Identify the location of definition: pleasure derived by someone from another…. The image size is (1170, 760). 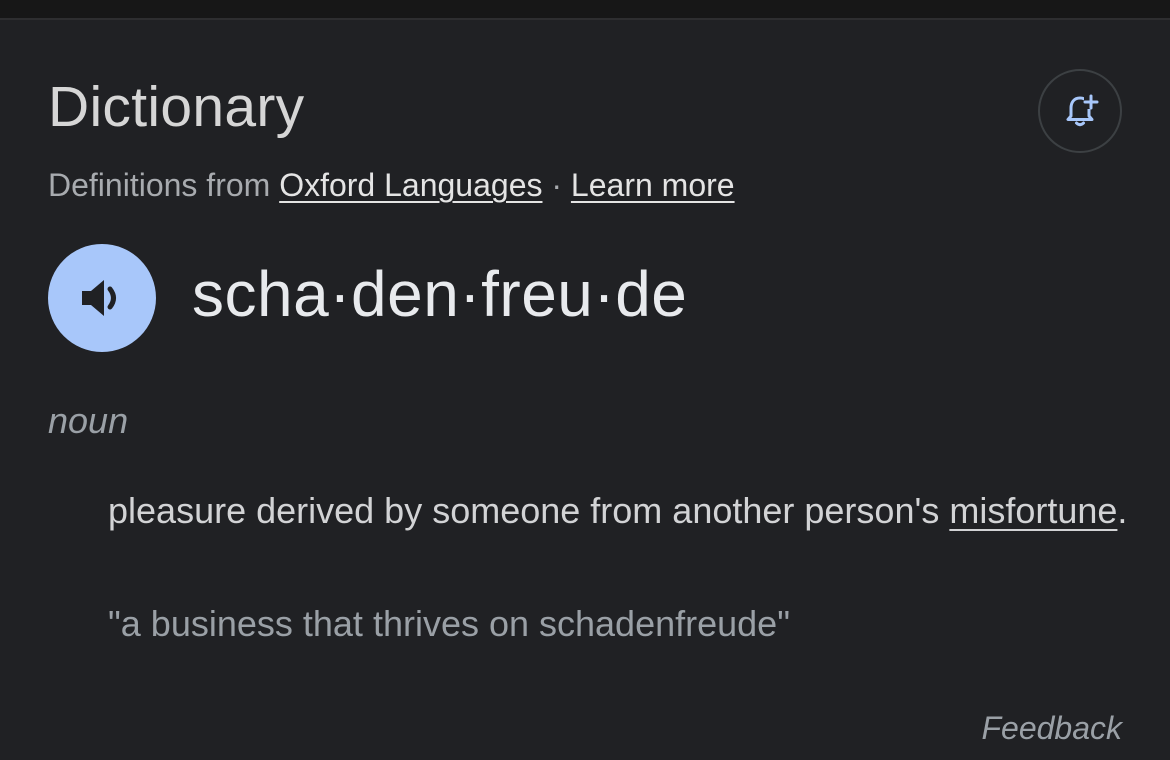
(618, 511).